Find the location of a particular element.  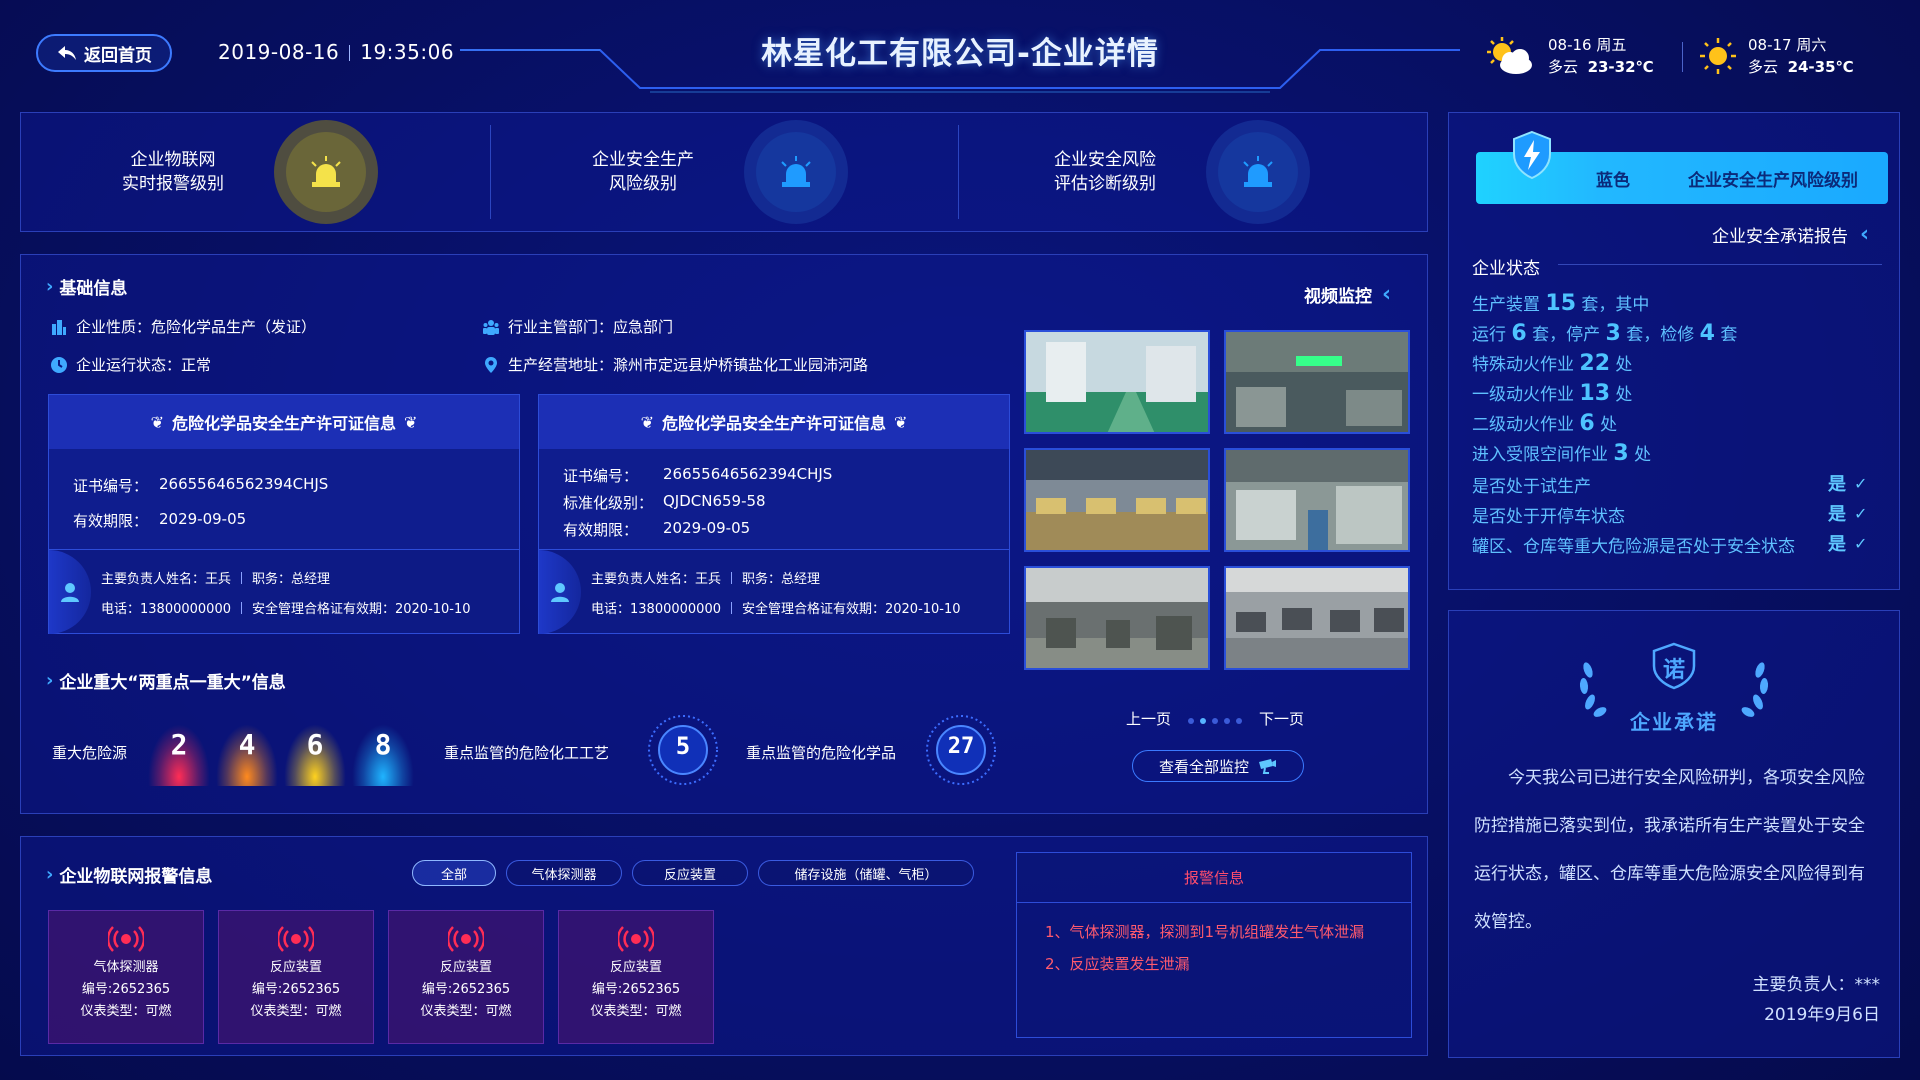

sun-icon is located at coordinates (1718, 56).